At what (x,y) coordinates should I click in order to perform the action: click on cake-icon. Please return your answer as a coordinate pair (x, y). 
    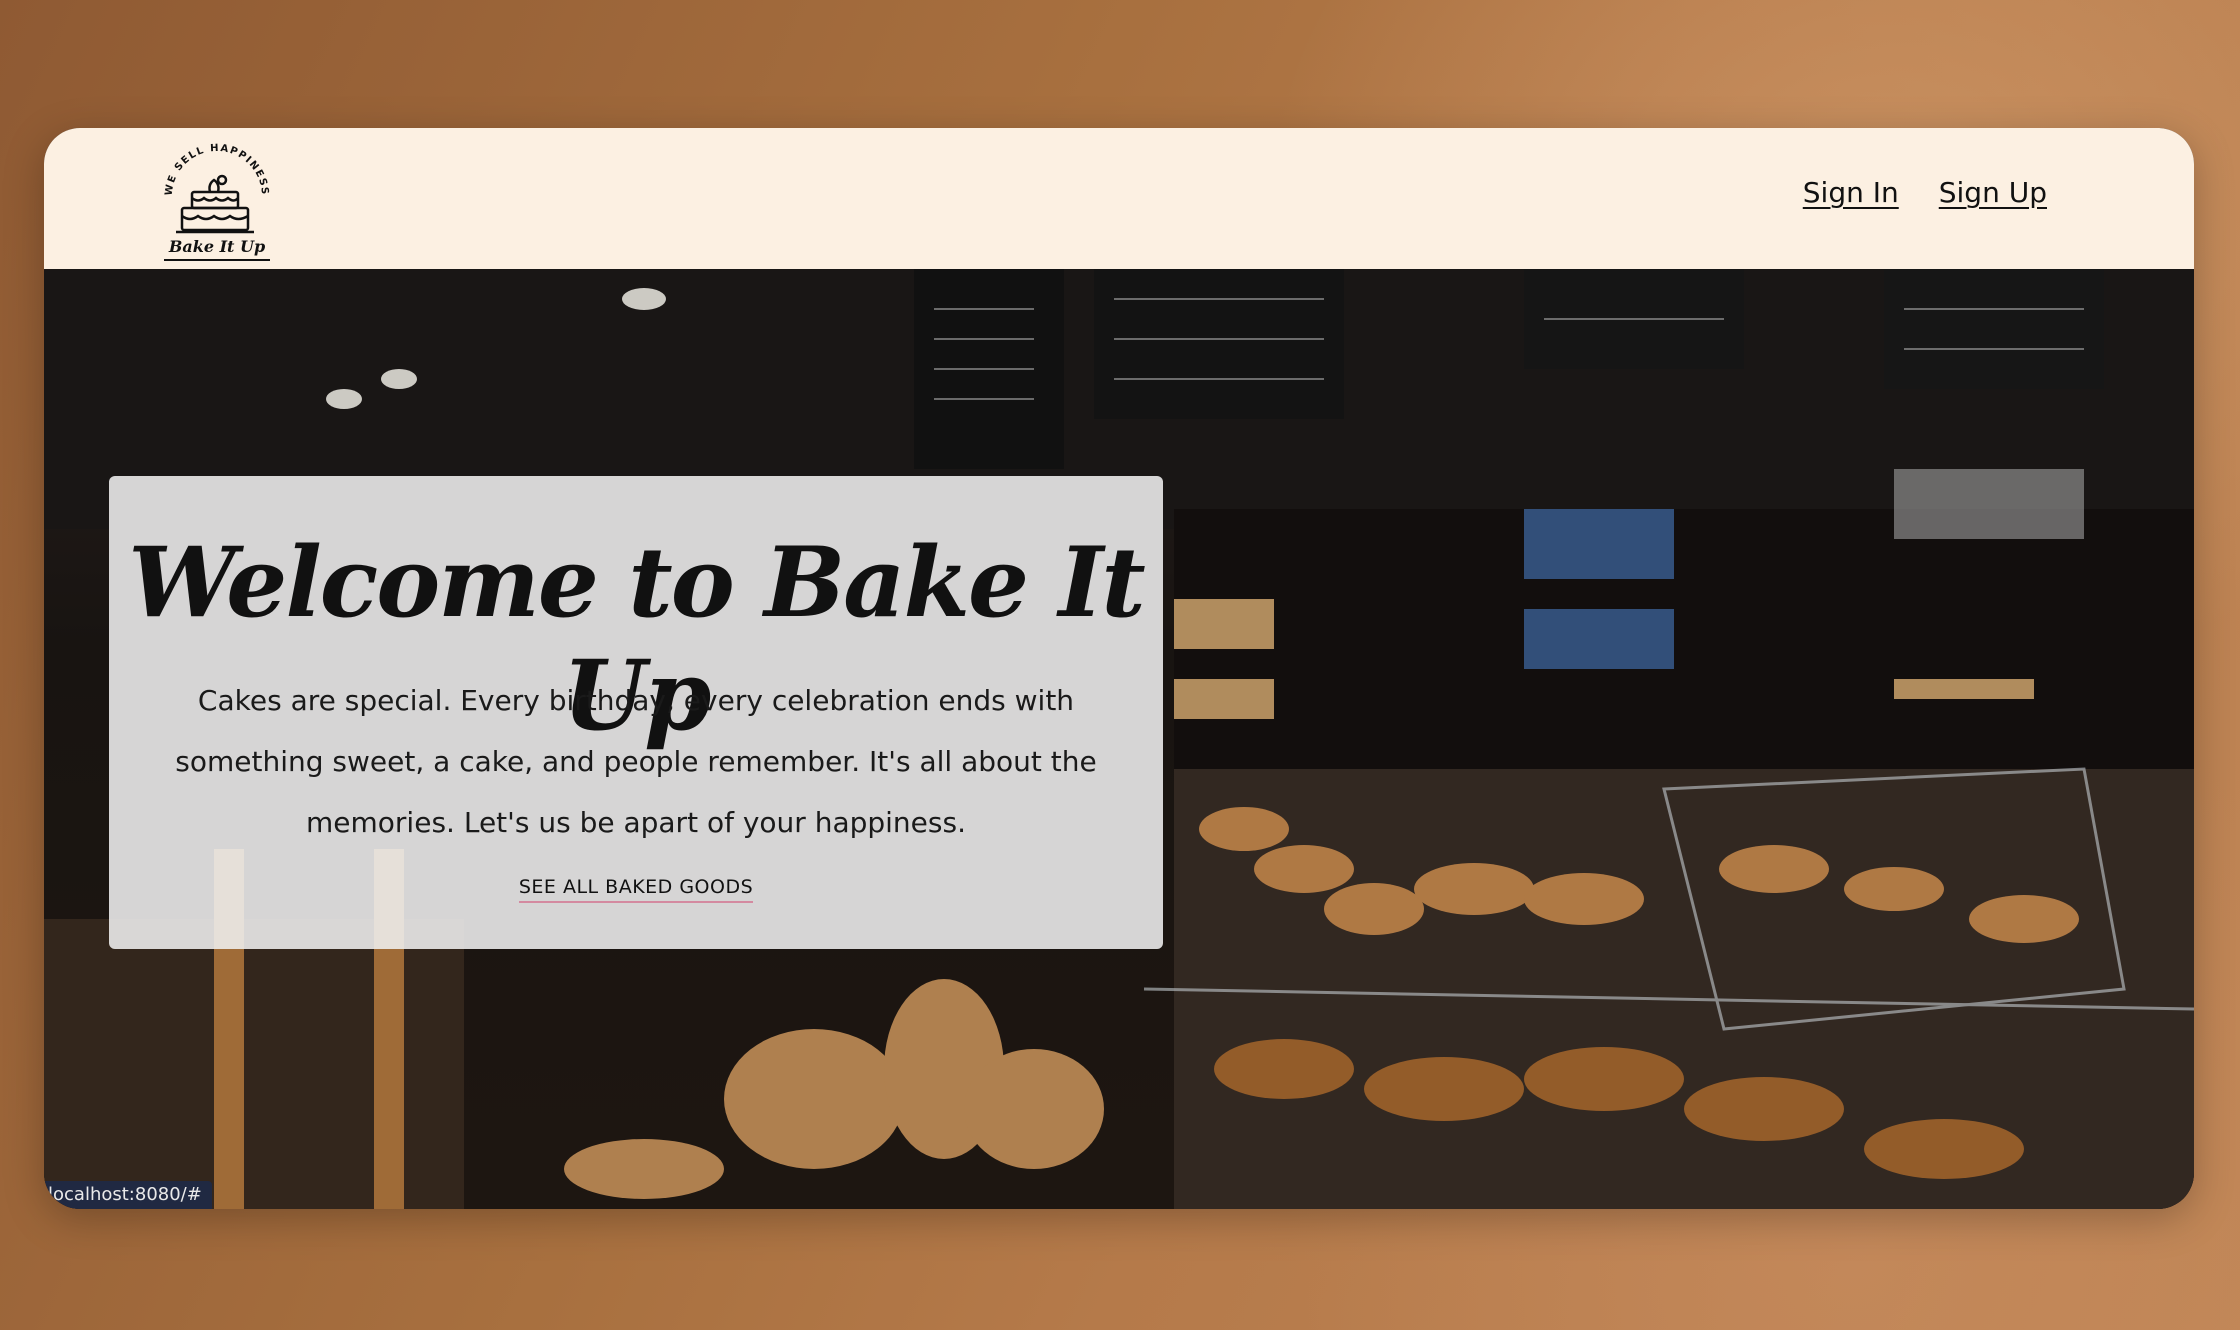
    Looking at the image, I should click on (215, 204).